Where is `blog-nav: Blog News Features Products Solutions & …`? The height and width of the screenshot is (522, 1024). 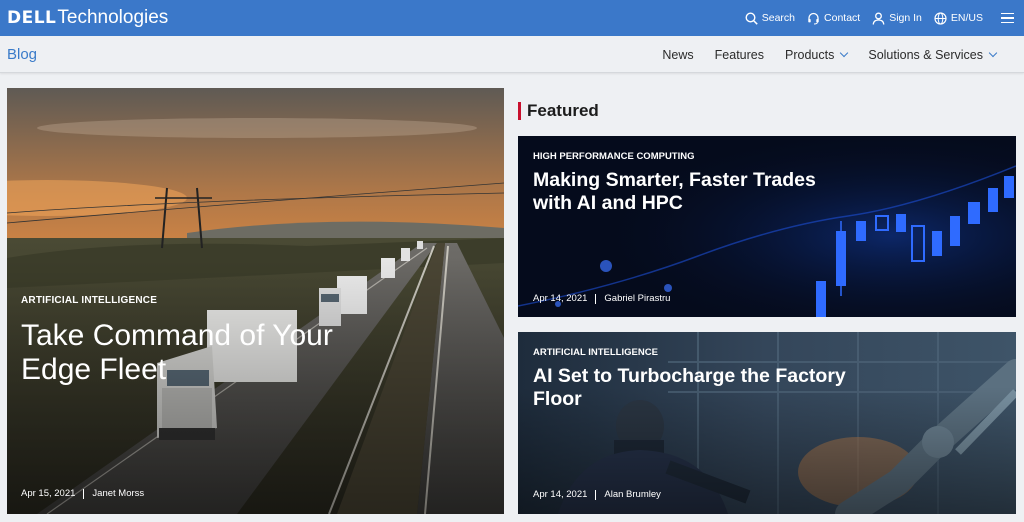
blog-nav: Blog News Features Products Solutions & … is located at coordinates (512, 54).